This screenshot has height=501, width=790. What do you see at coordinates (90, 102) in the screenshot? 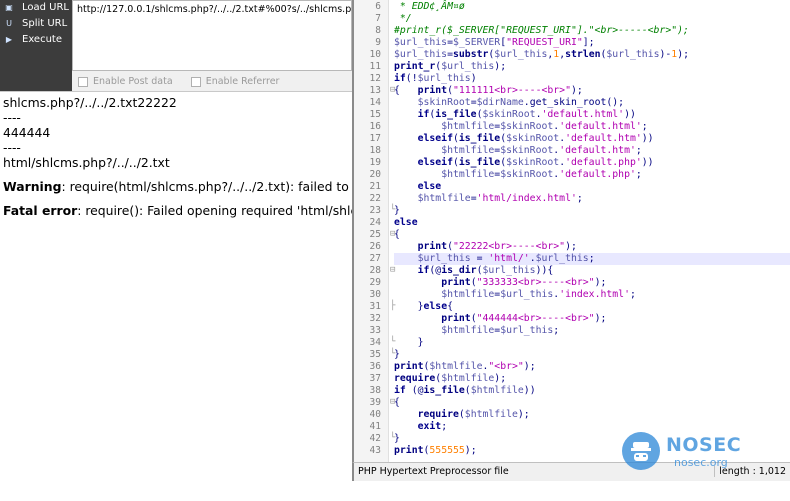
I see `output-line: shlcms.php?/../../2.txt22222` at bounding box center [90, 102].